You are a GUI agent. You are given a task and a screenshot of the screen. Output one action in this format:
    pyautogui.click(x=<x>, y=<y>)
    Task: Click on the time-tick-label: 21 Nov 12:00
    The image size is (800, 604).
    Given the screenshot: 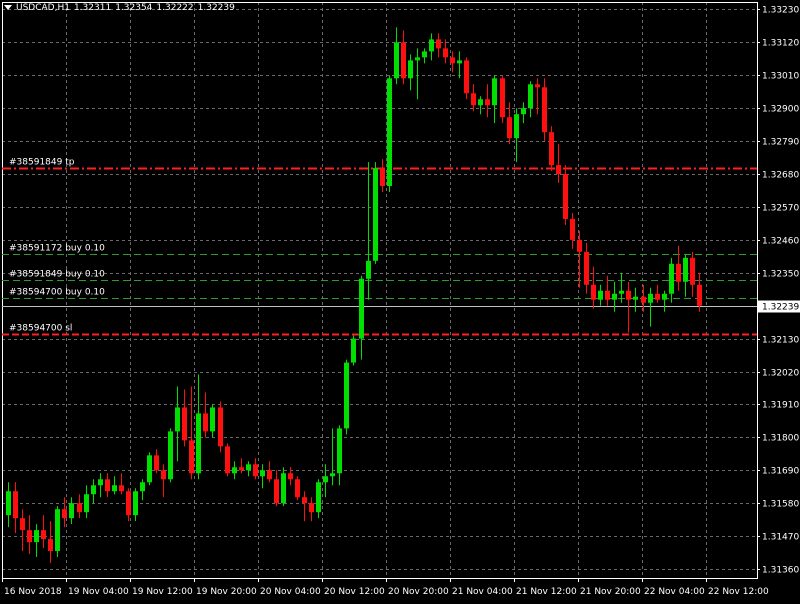 What is the action you would take?
    pyautogui.click(x=546, y=592)
    